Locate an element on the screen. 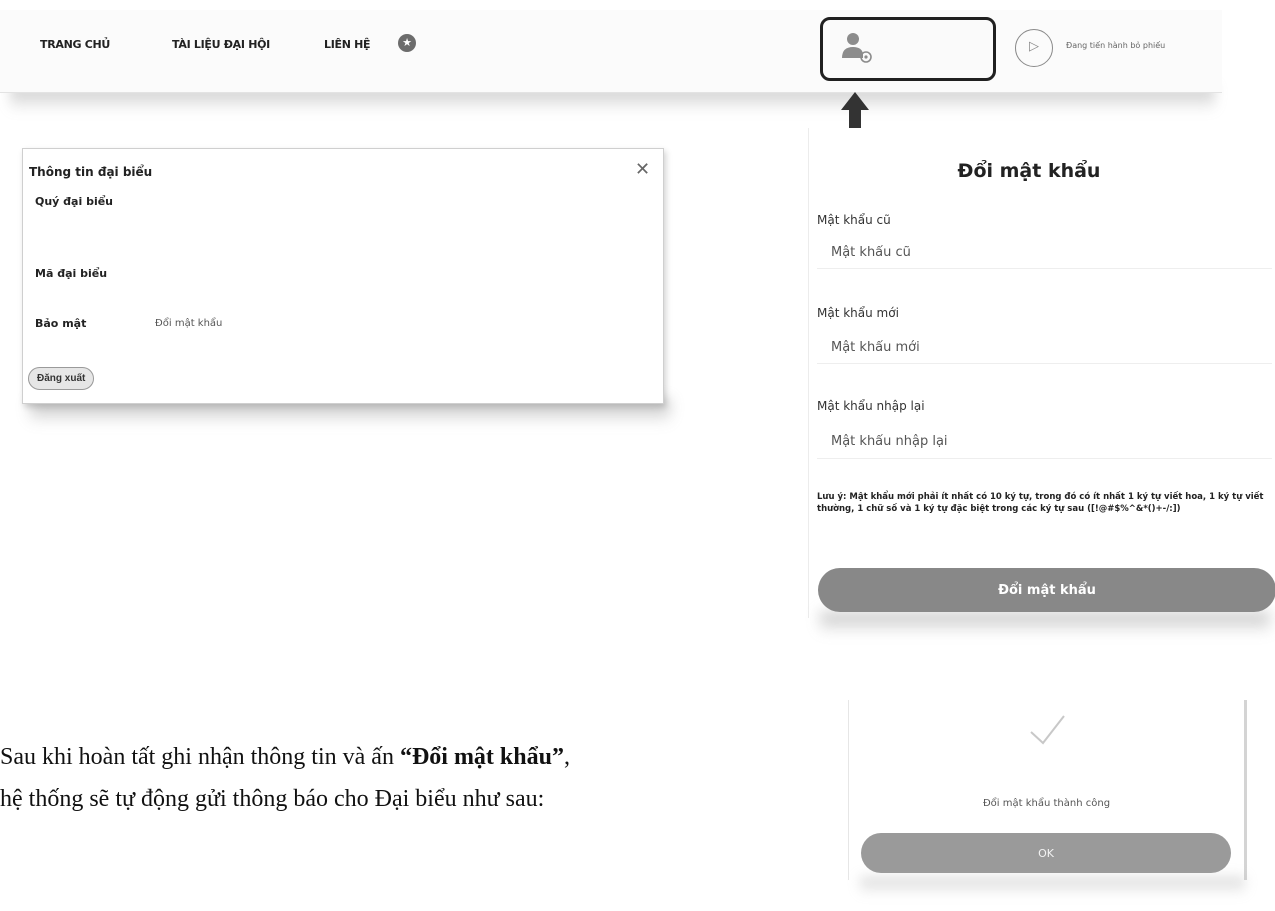 This screenshot has width=1275, height=911. panel-shadow is located at coordinates (1045, 623).